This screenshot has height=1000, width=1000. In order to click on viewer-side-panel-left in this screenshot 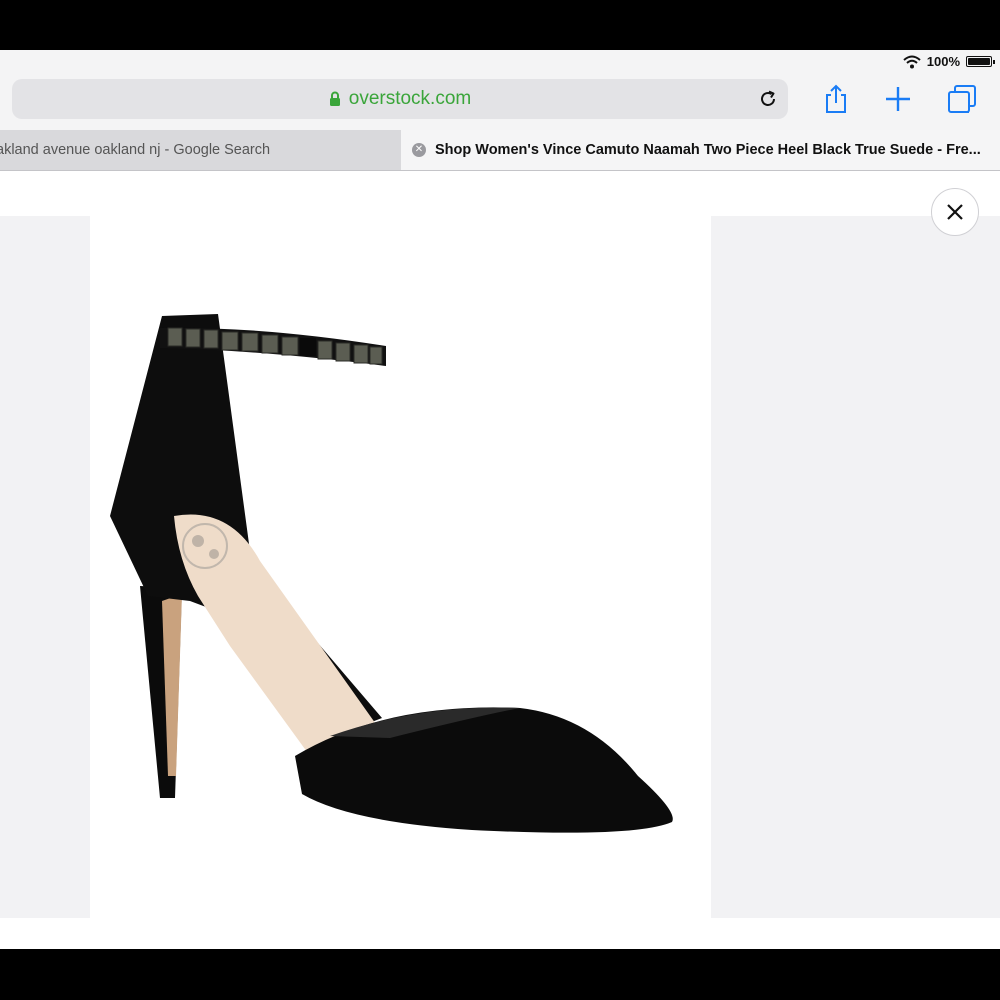, I will do `click(45, 567)`.